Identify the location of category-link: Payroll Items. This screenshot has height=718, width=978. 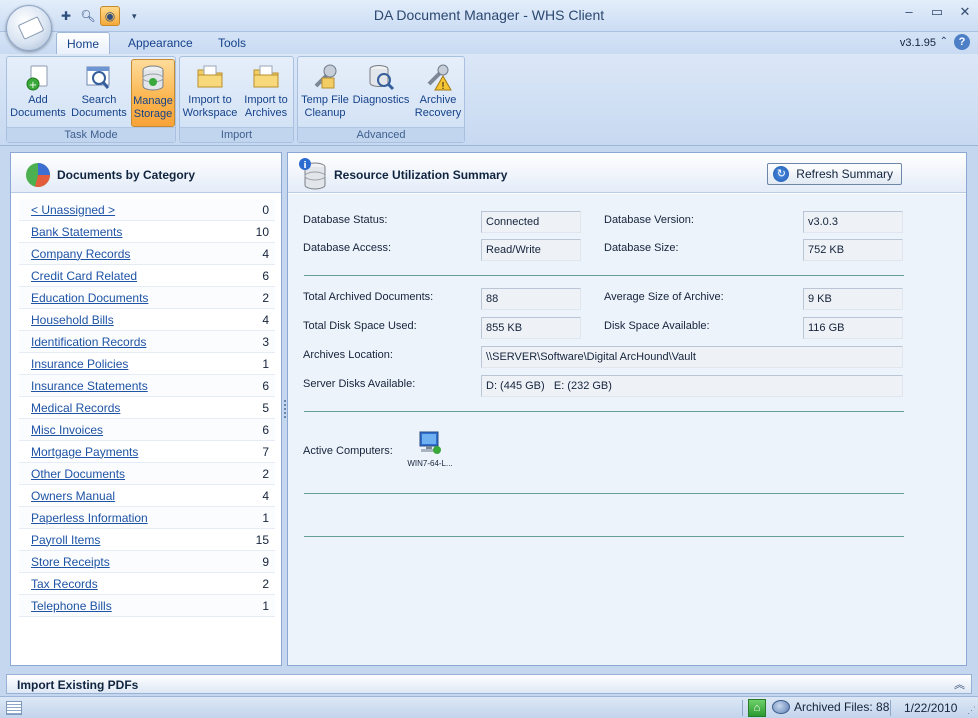
(65, 540).